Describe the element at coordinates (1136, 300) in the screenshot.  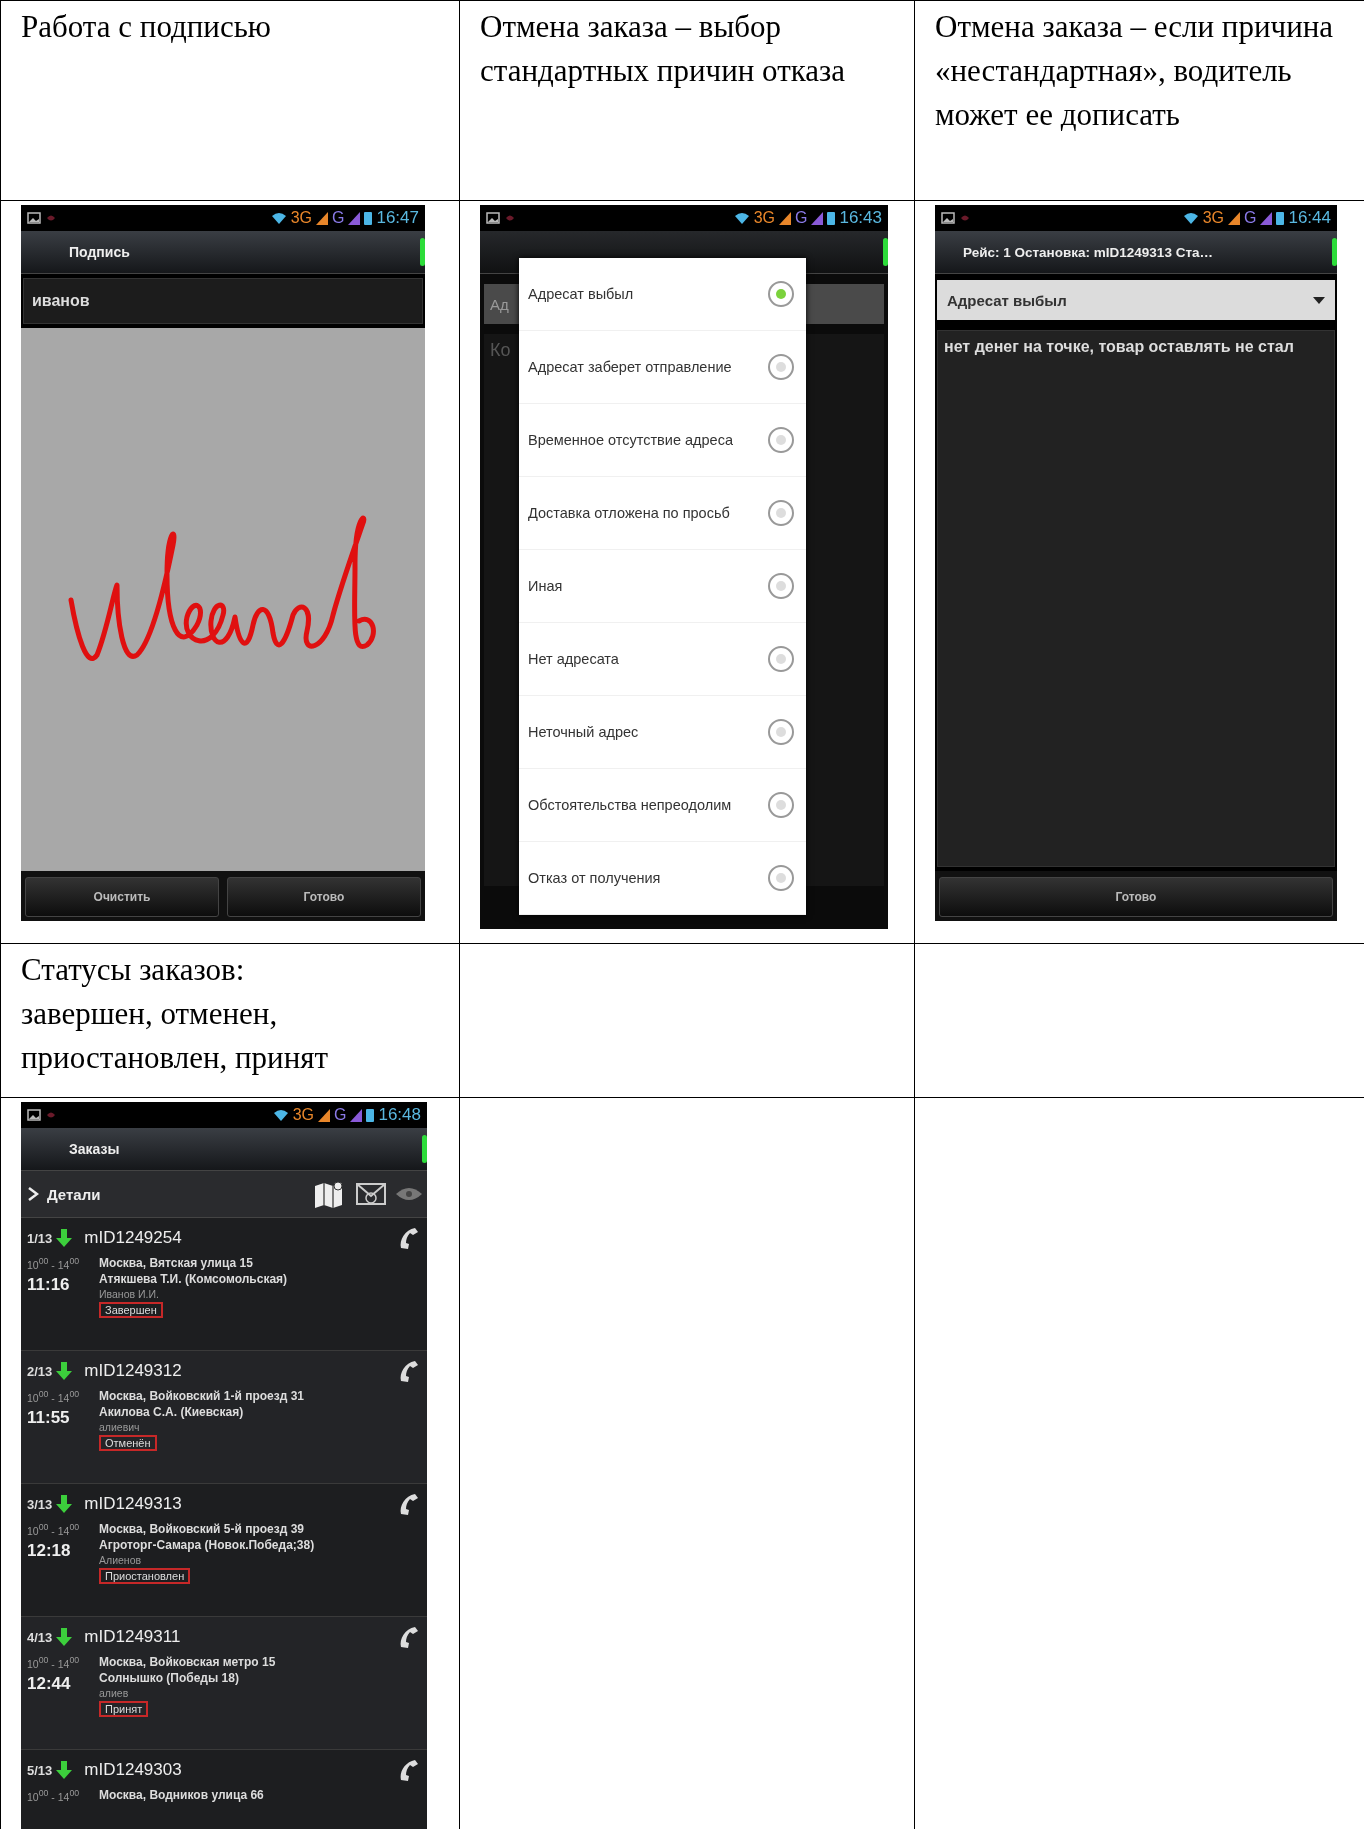
I see `reason-dropdown: Адресат выбыл` at that location.